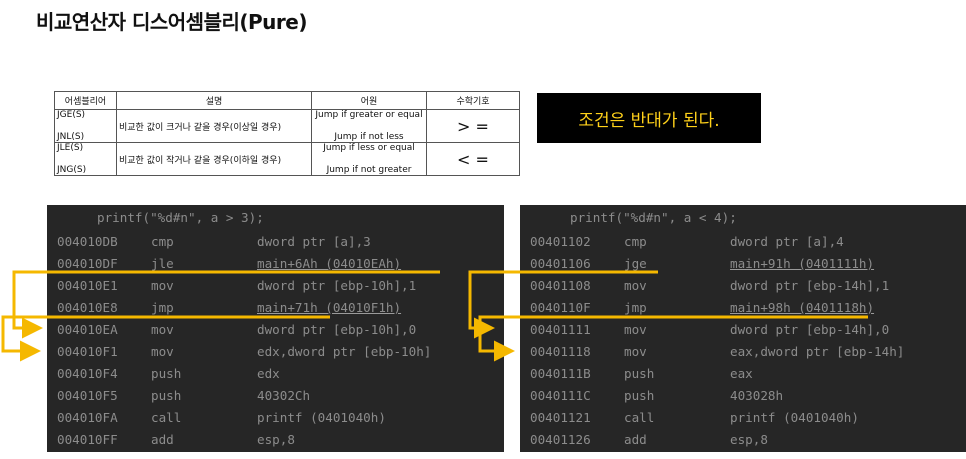  Describe the element at coordinates (369, 115) in the screenshot. I see `origin-top: Jump if greater or equal` at that location.